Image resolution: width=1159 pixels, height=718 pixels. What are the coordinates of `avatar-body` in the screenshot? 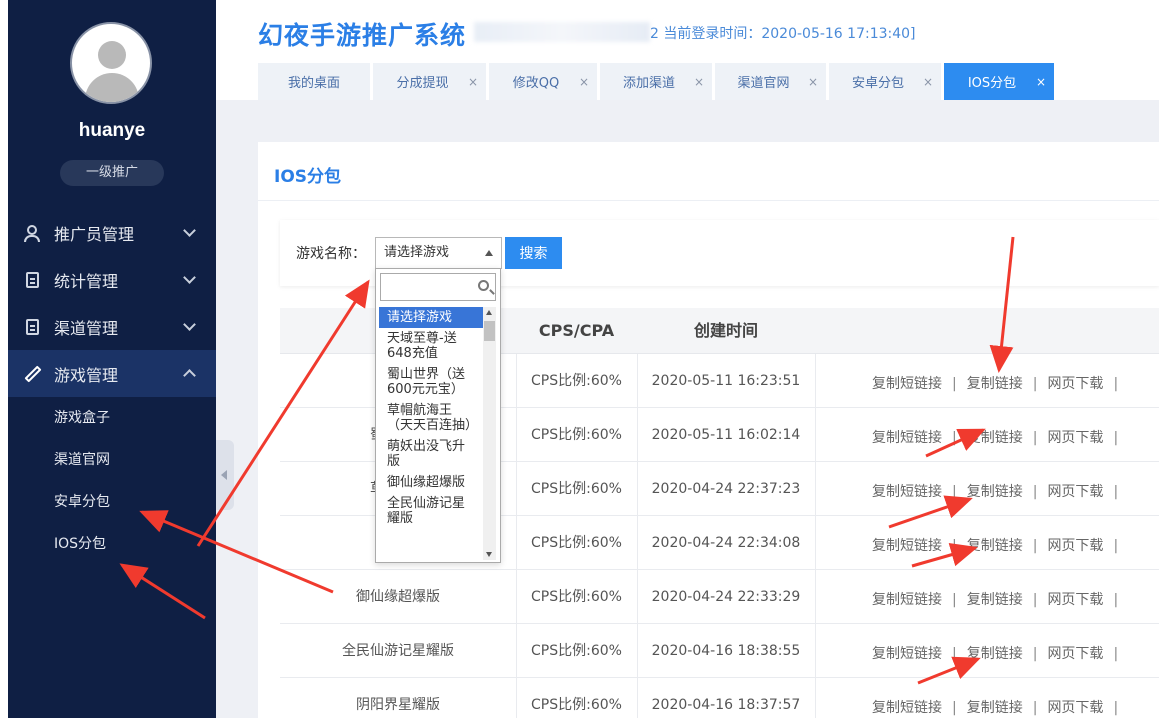 It's located at (112, 87).